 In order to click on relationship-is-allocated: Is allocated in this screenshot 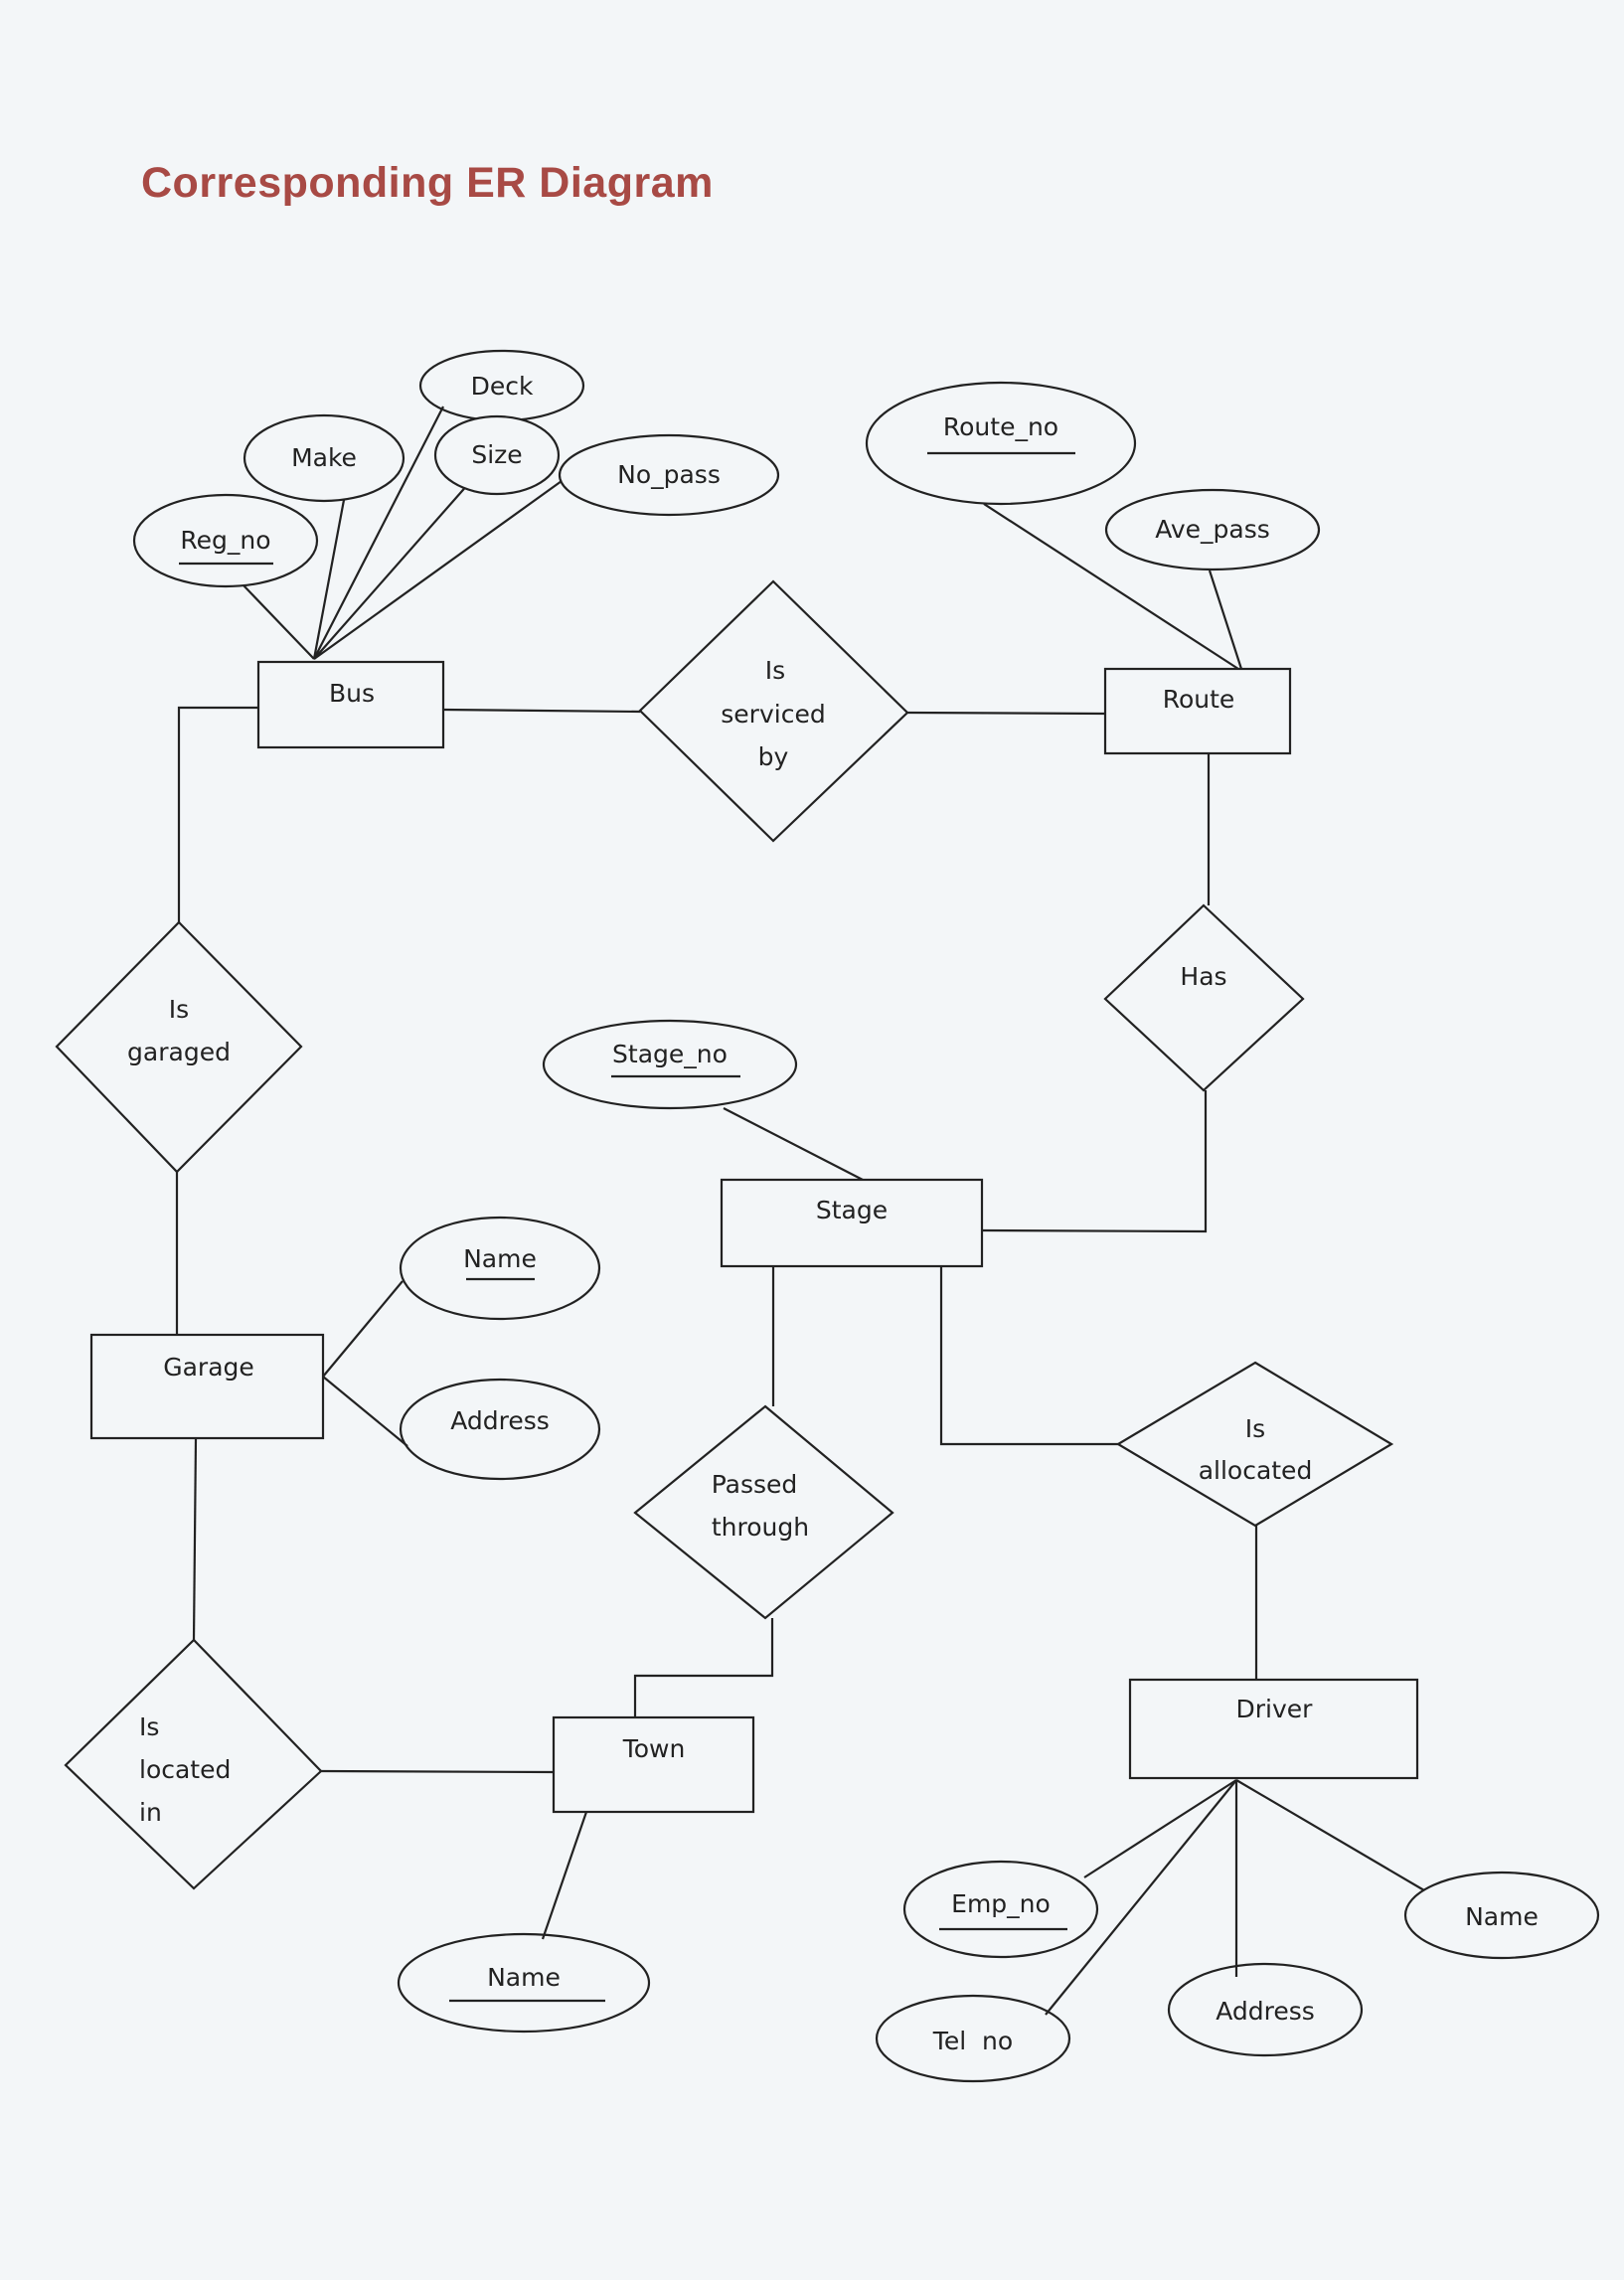, I will do `click(1254, 1444)`.